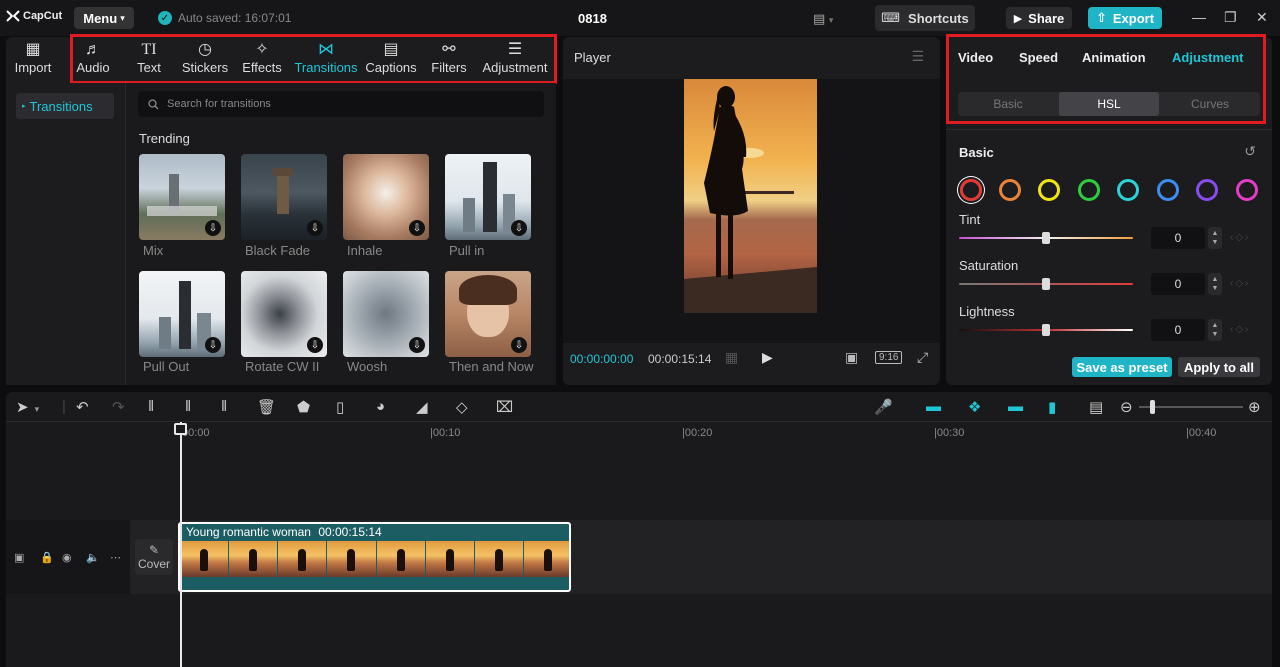 The image size is (1280, 667). What do you see at coordinates (488, 314) in the screenshot?
I see `transition-thumb-then-and-now: ⇩` at bounding box center [488, 314].